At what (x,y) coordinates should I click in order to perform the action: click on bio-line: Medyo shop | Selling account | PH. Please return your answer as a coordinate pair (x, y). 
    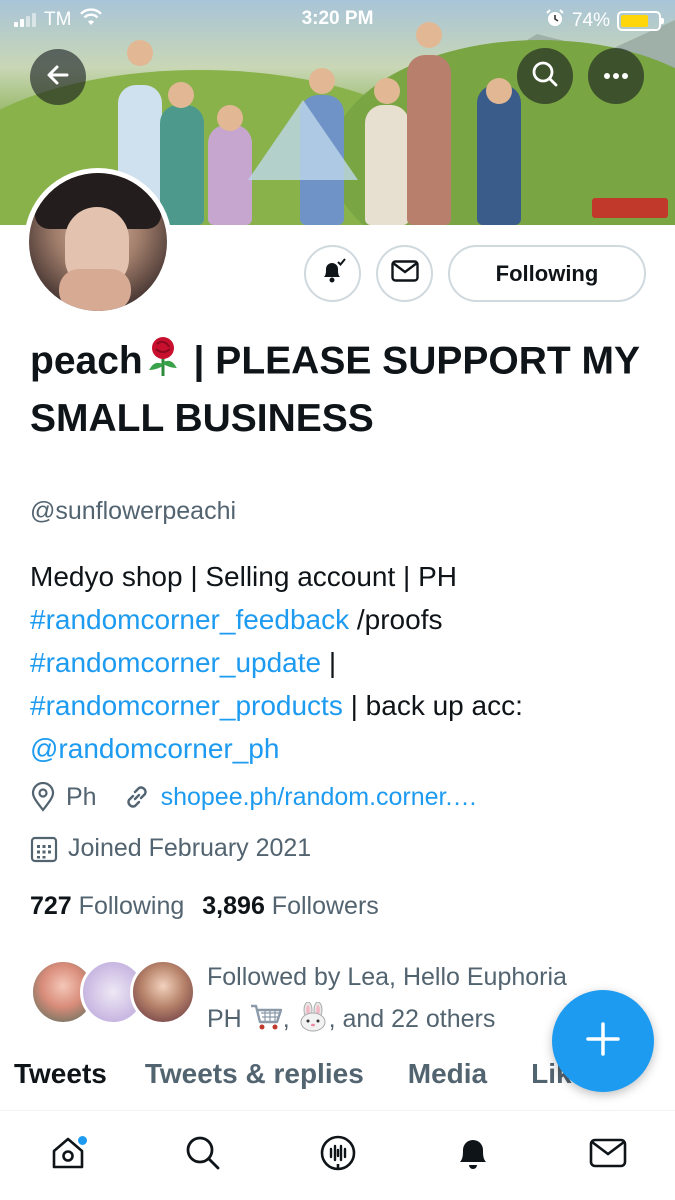
    Looking at the image, I should click on (243, 576).